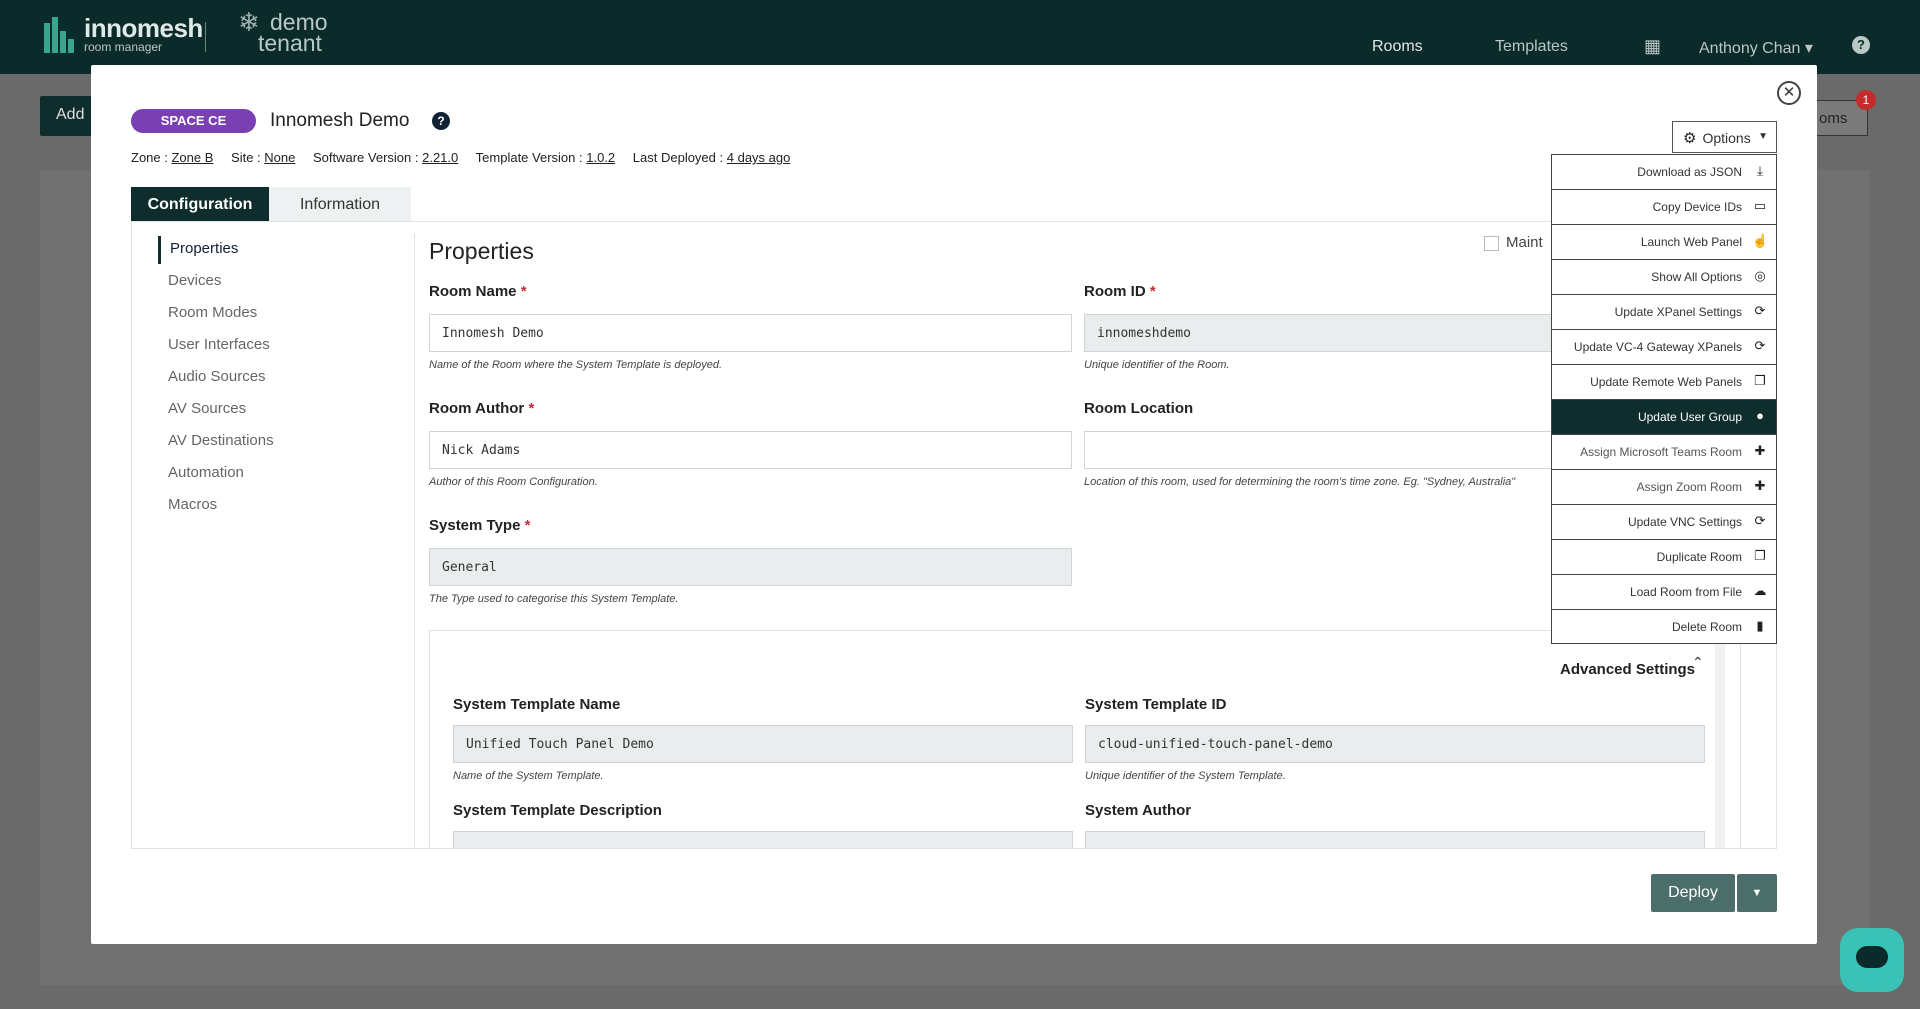 Image resolution: width=1920 pixels, height=1009 pixels. I want to click on menu-item-show-all-options: Show All Options ◎, so click(1664, 277).